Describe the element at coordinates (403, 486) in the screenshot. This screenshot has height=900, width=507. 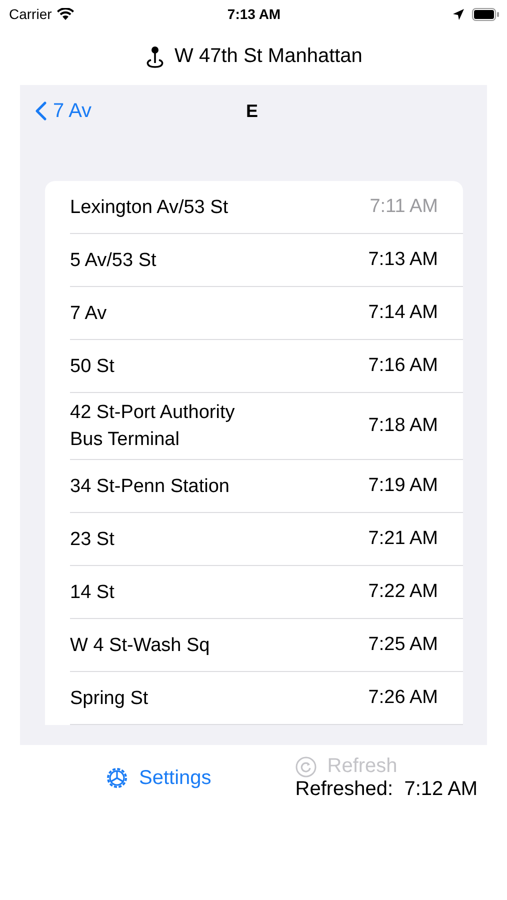
I see `arrival-time: 7:19 AM` at that location.